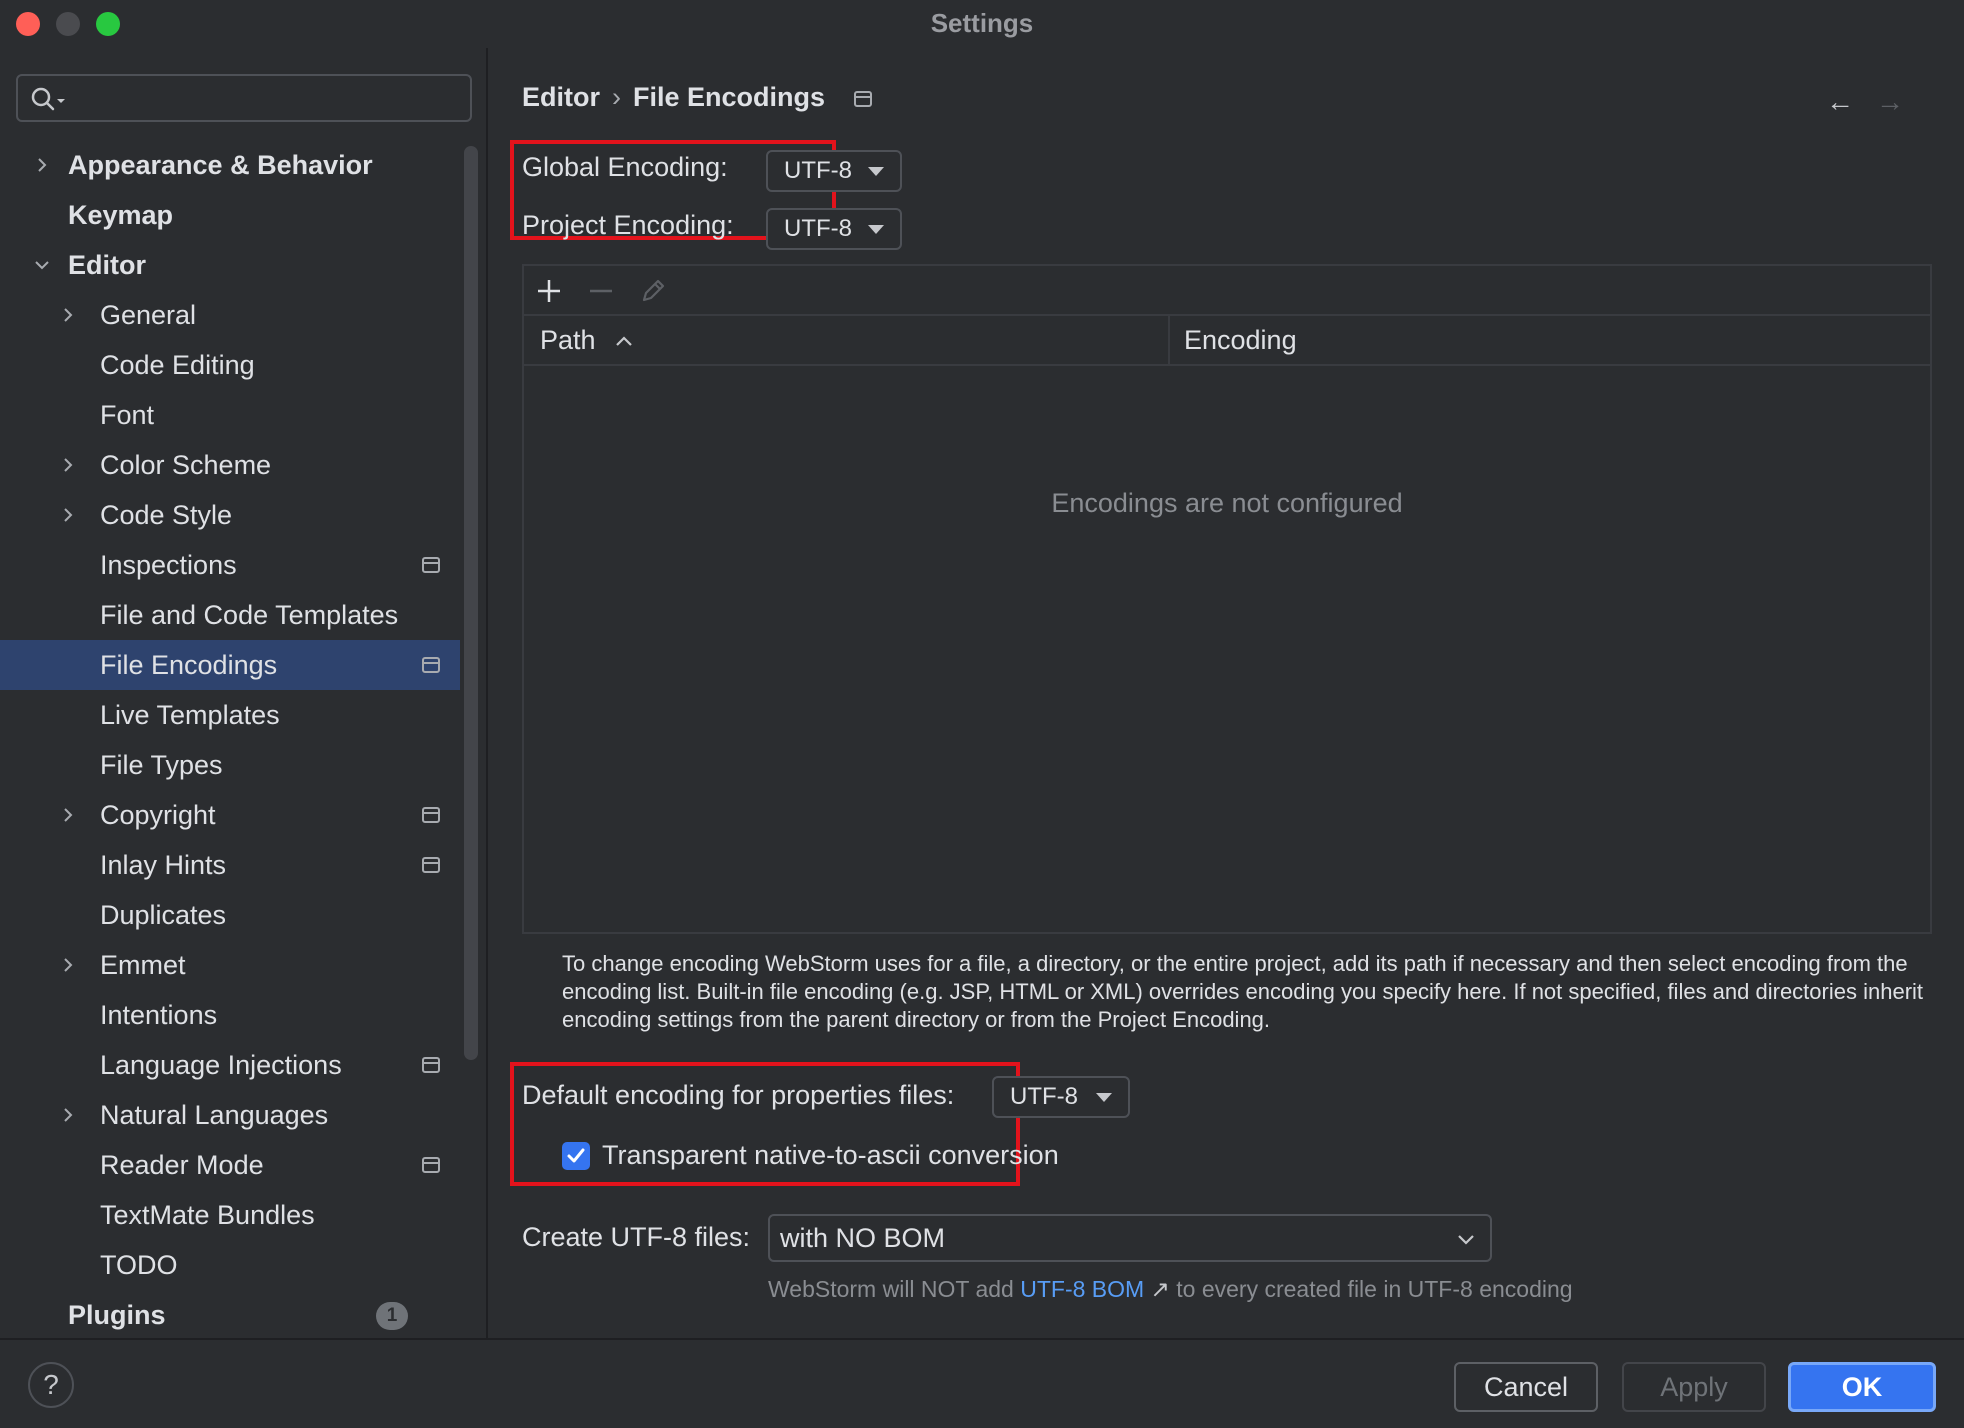 The height and width of the screenshot is (1428, 1964). What do you see at coordinates (601, 291) in the screenshot?
I see `remove-icon` at bounding box center [601, 291].